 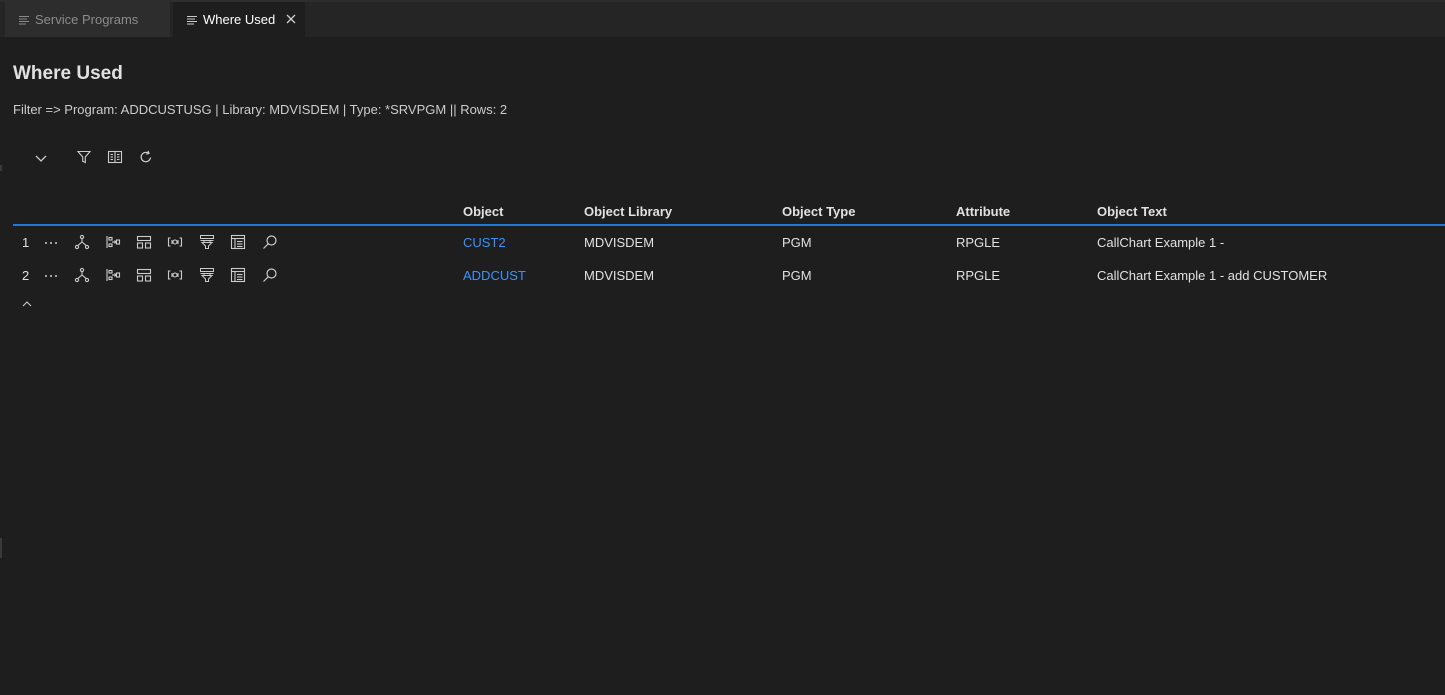 I want to click on column-header-object: Object, so click(x=483, y=211).